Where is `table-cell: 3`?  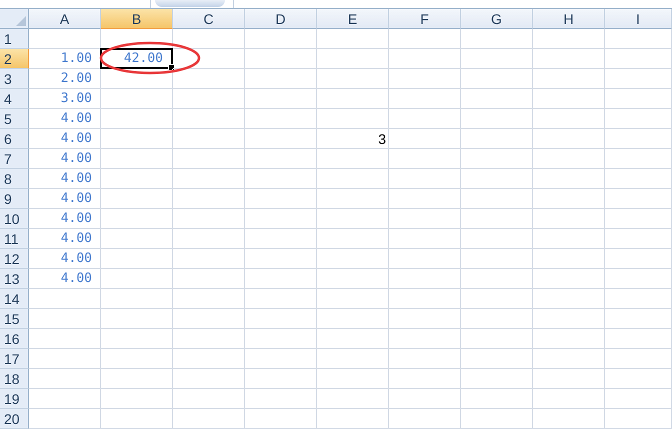 table-cell: 3 is located at coordinates (353, 139).